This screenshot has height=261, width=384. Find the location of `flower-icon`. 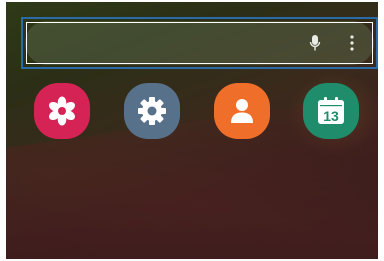

flower-icon is located at coordinates (62, 111).